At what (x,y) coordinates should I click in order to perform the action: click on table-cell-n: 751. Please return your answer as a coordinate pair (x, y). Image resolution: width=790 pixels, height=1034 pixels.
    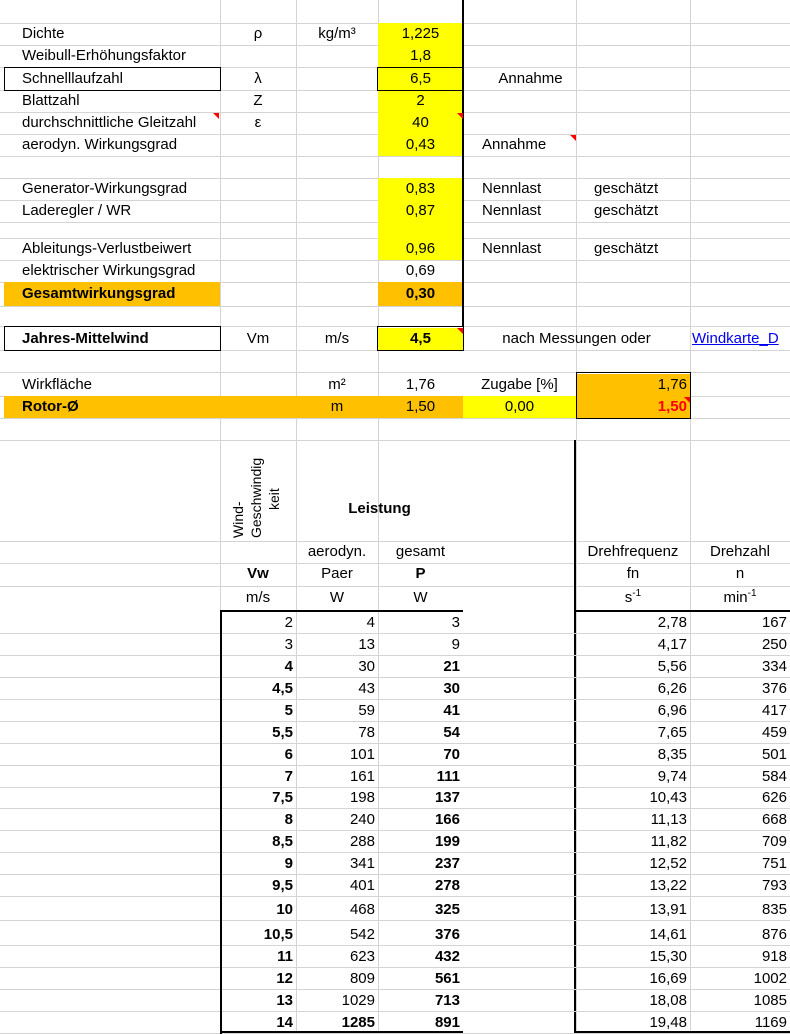
    Looking at the image, I should click on (774, 863).